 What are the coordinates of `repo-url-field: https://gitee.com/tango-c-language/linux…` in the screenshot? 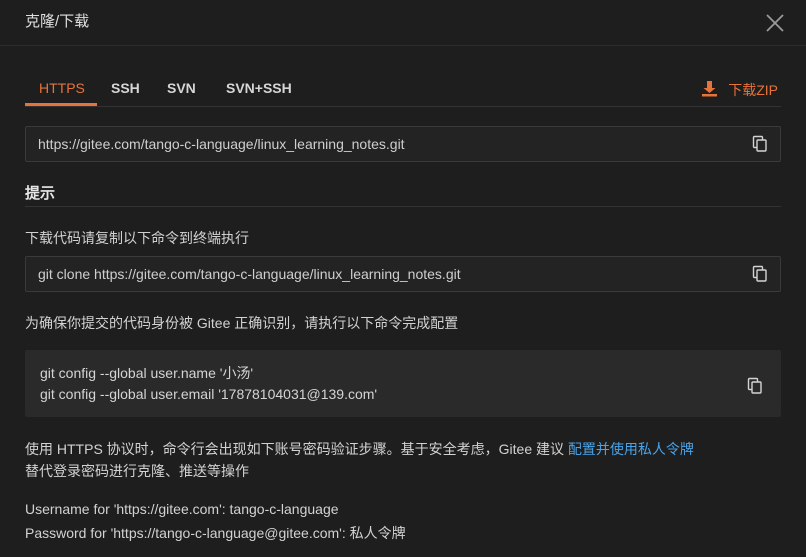 It's located at (403, 144).